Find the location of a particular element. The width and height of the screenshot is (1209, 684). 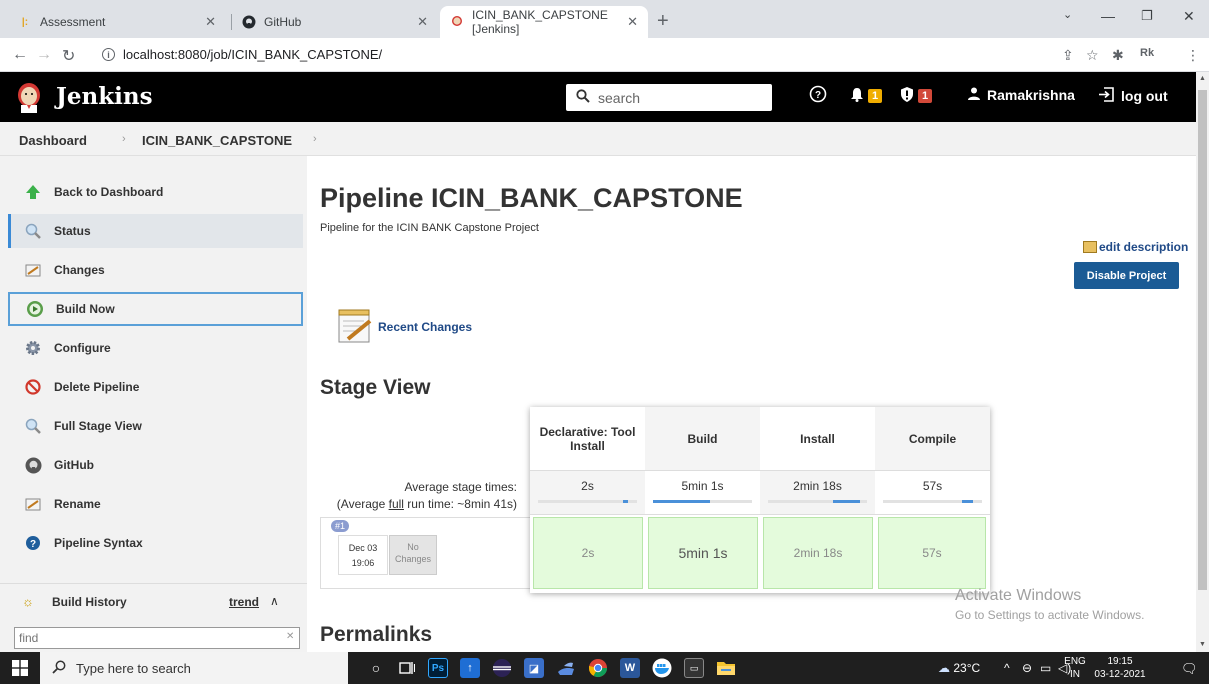

user-menu: Ramakrishna is located at coordinates (1021, 95).